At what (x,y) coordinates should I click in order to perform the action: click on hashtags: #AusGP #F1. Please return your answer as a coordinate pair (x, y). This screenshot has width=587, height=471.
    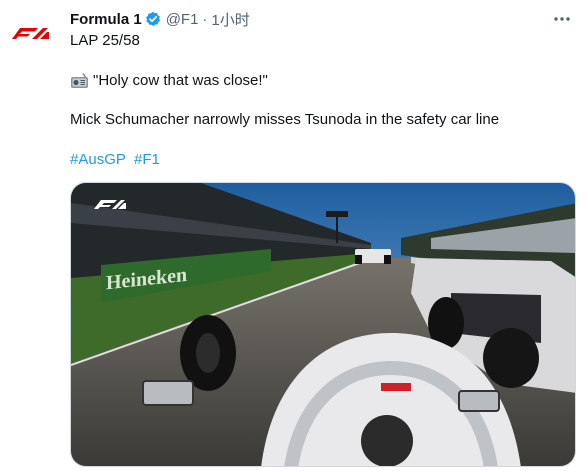
    Looking at the image, I should click on (117, 160).